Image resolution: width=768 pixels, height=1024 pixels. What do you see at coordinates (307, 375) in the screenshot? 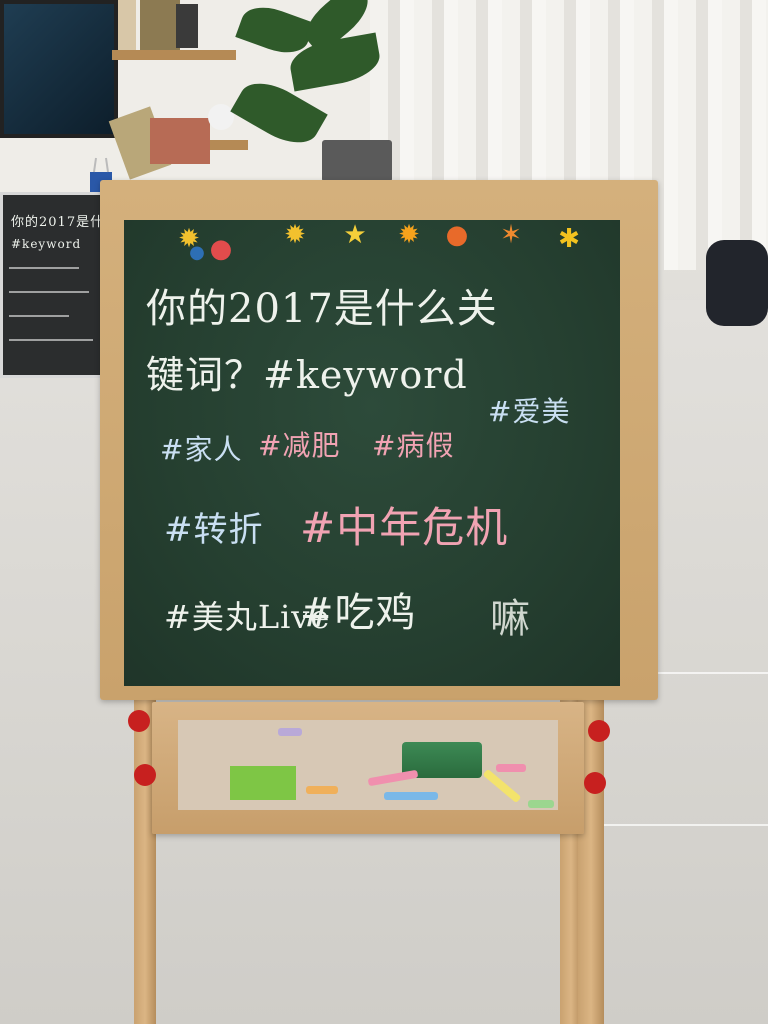
I see `board-question-line2: 键词？#keyword` at bounding box center [307, 375].